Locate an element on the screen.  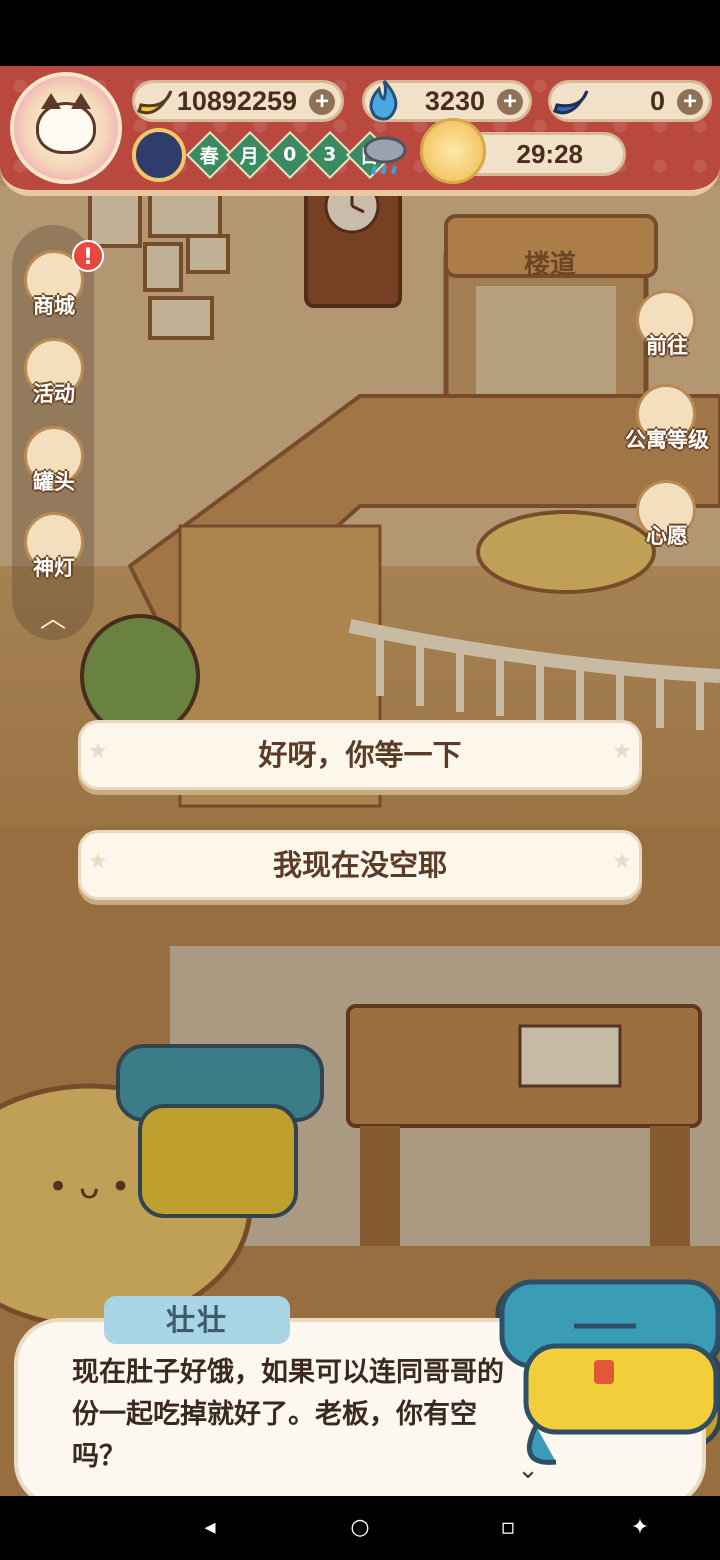
banana-counter: 10892259 + is located at coordinates (238, 101).